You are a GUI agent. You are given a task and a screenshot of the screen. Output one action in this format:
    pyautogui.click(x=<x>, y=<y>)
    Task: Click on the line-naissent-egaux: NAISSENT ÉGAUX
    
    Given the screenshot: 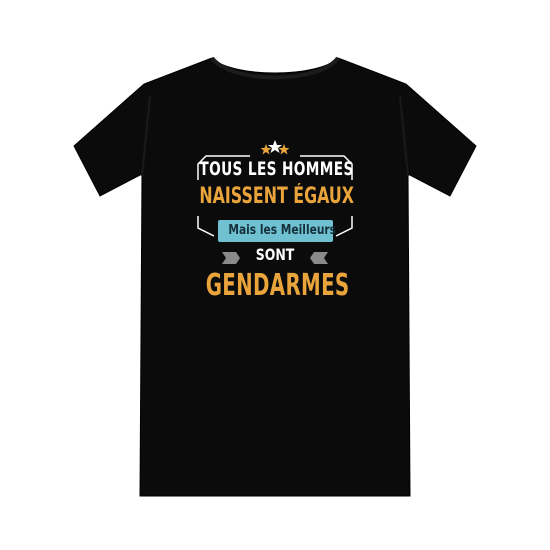 What is the action you would take?
    pyautogui.click(x=276, y=196)
    